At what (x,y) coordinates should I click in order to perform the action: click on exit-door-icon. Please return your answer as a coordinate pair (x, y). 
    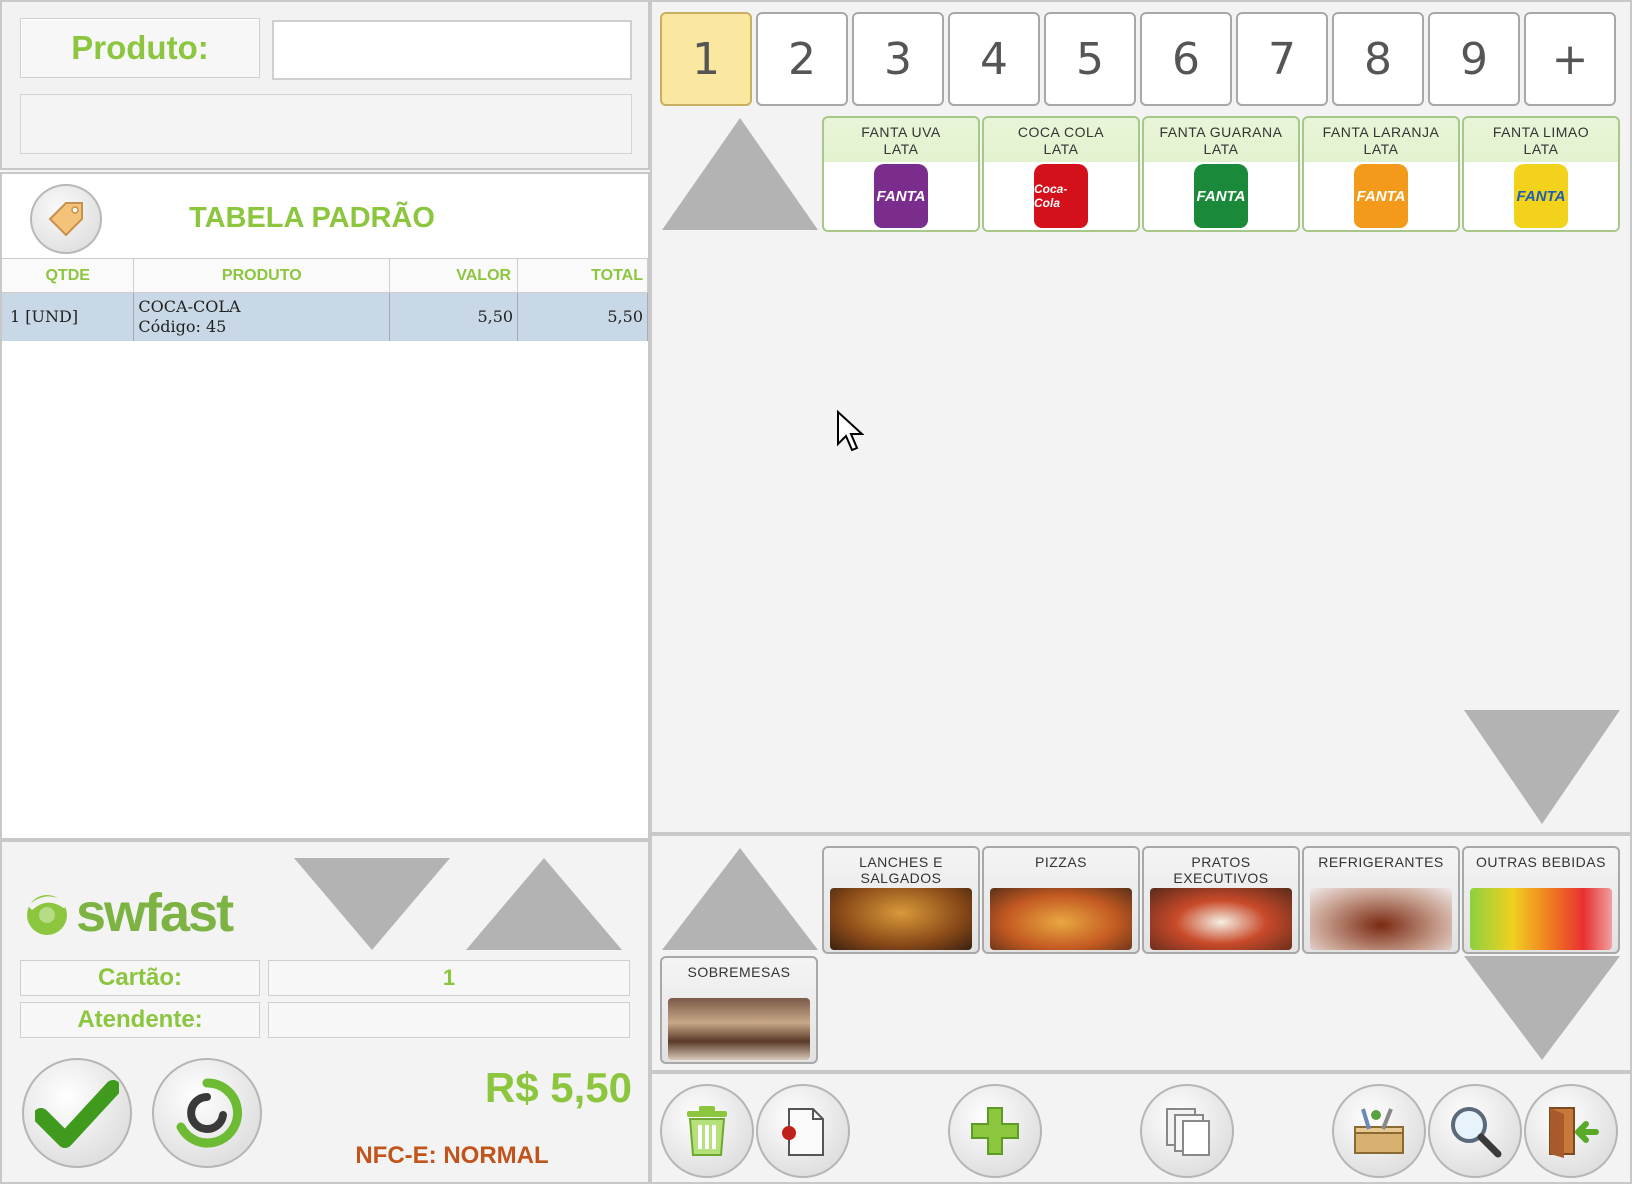
    Looking at the image, I should click on (1574, 1132).